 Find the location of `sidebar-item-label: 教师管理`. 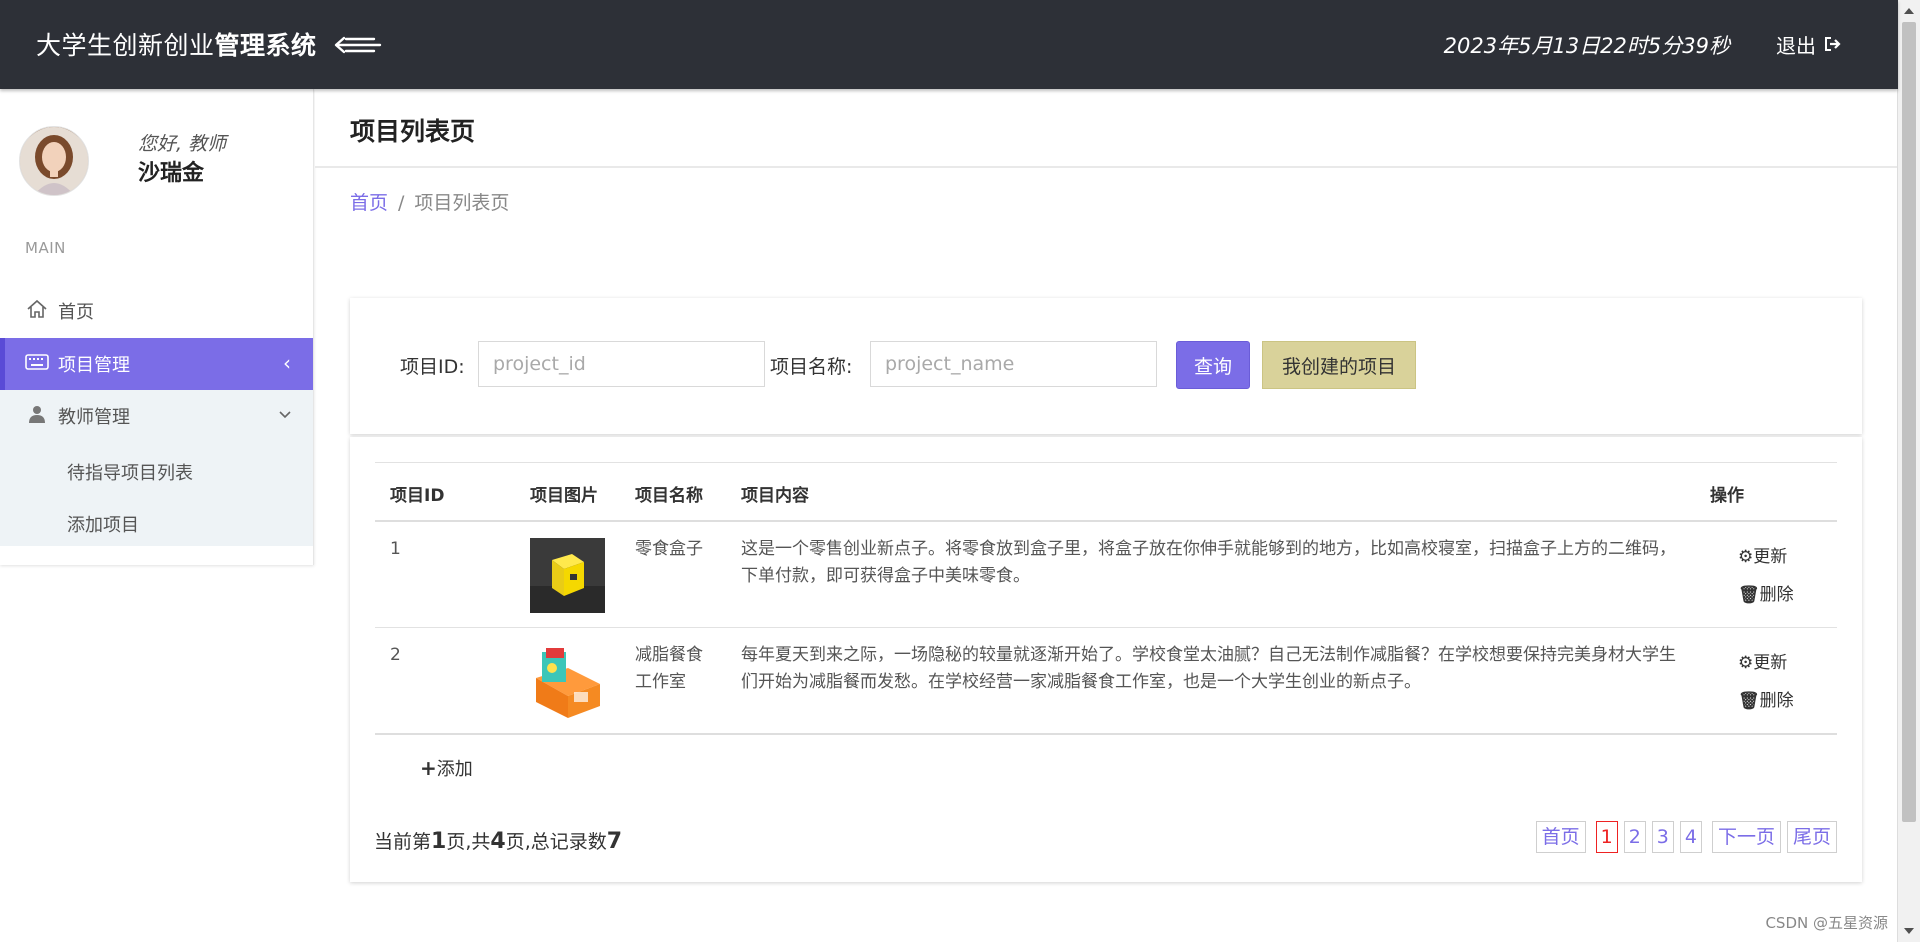

sidebar-item-label: 教师管理 is located at coordinates (94, 417).